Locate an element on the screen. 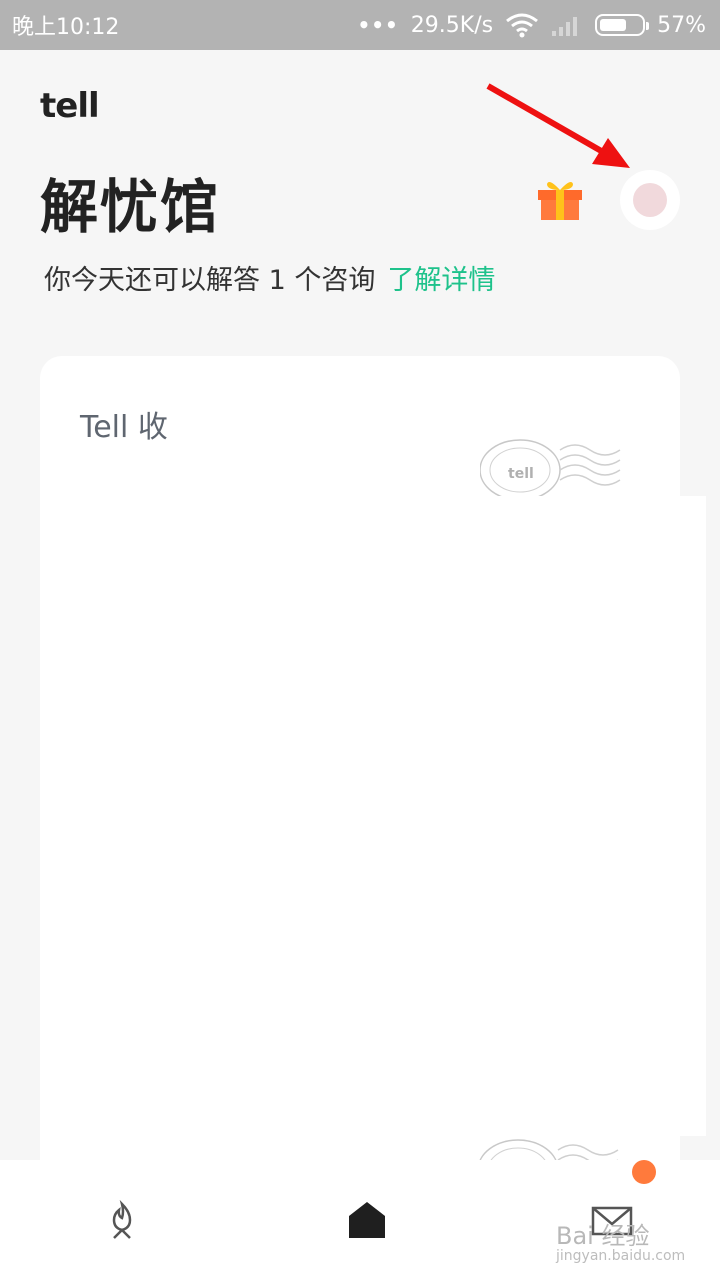 This screenshot has width=720, height=1280. fire-icon is located at coordinates (122, 1220).